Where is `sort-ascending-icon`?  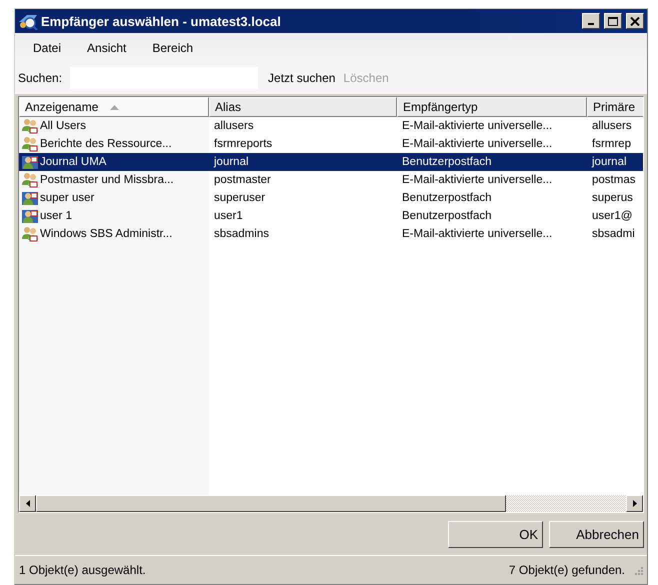 sort-ascending-icon is located at coordinates (115, 107).